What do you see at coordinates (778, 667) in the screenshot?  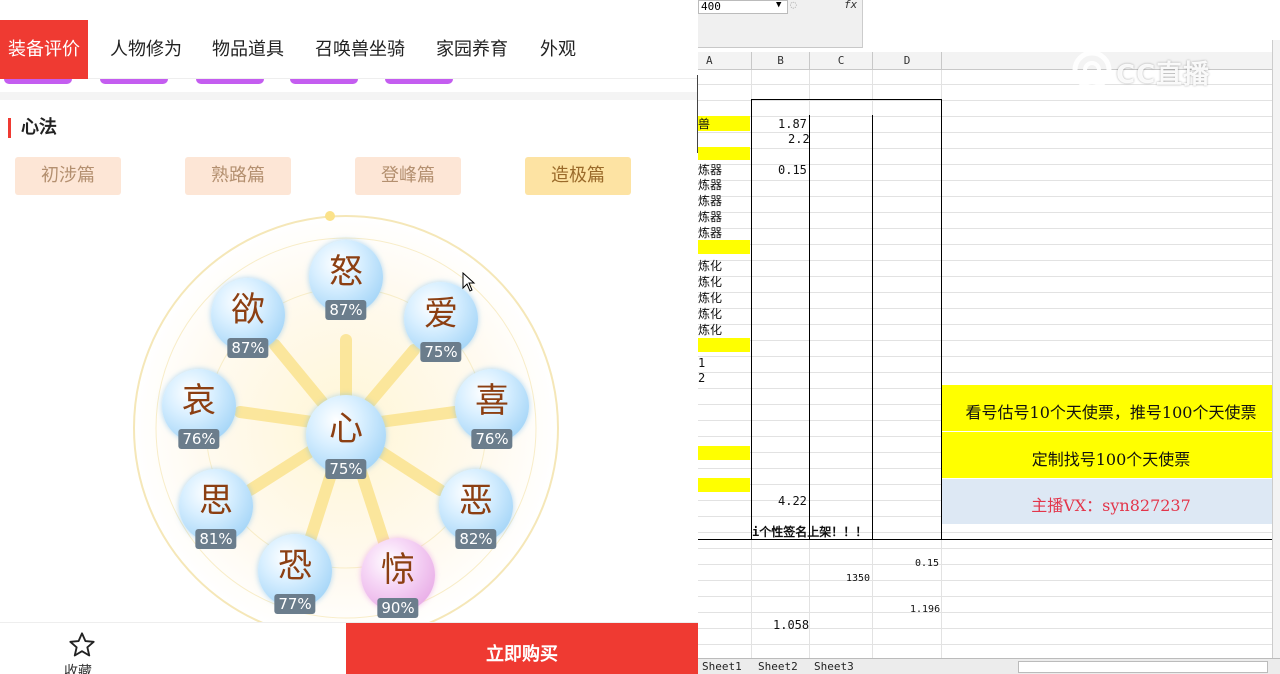 I see `sheet-tab-2: Sheet2` at bounding box center [778, 667].